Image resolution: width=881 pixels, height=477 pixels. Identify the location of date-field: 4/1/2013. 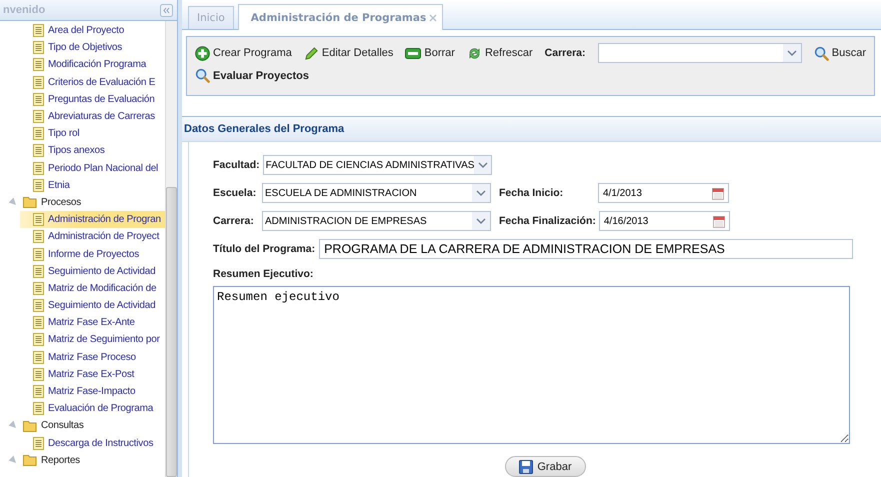
(663, 193).